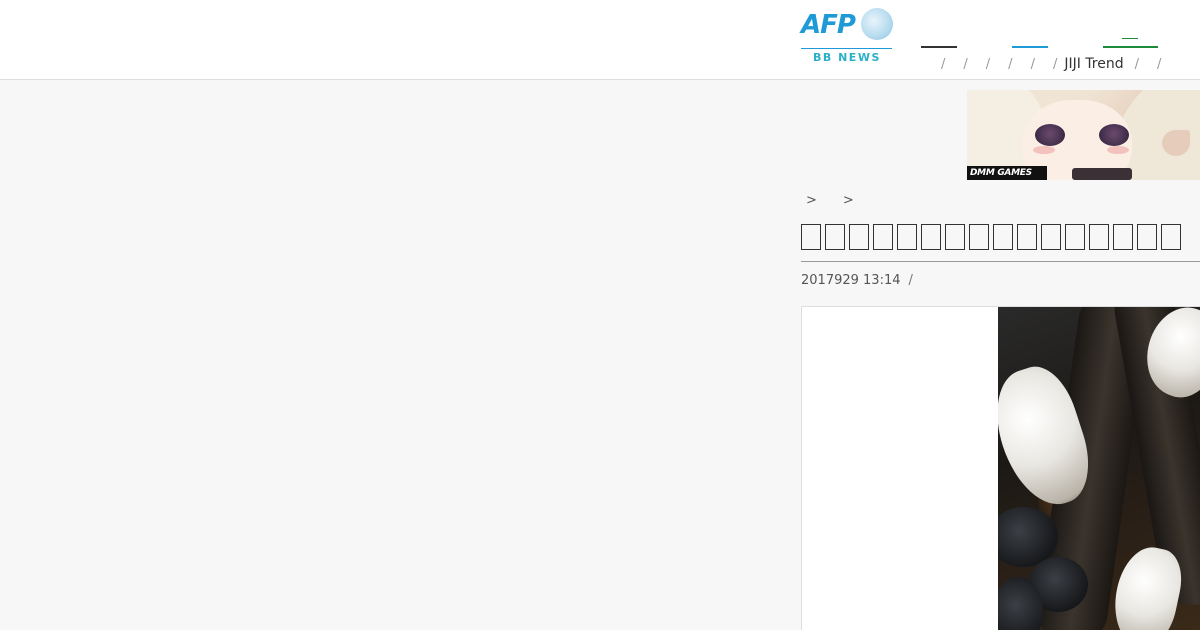  What do you see at coordinates (851, 280) in the screenshot?
I see `article-date: 2017929 13:14` at bounding box center [851, 280].